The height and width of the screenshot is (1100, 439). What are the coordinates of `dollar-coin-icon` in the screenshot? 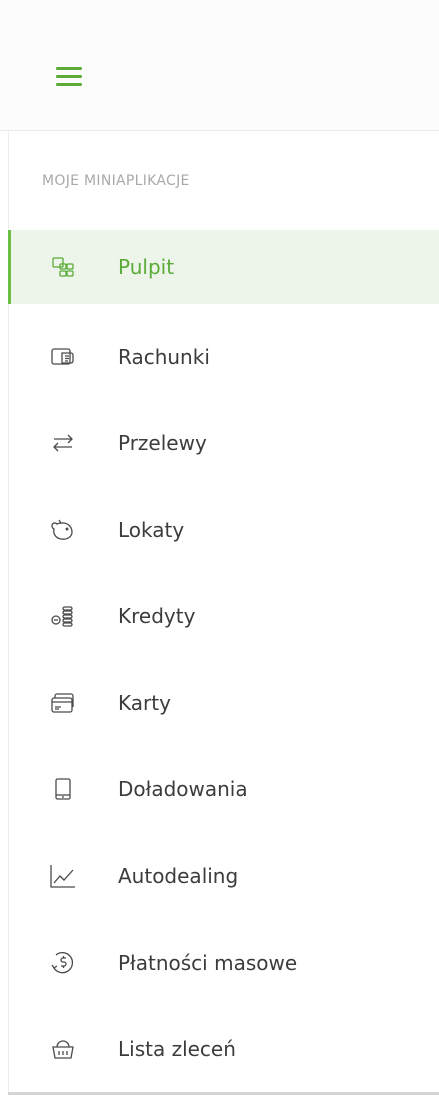 It's located at (63, 963).